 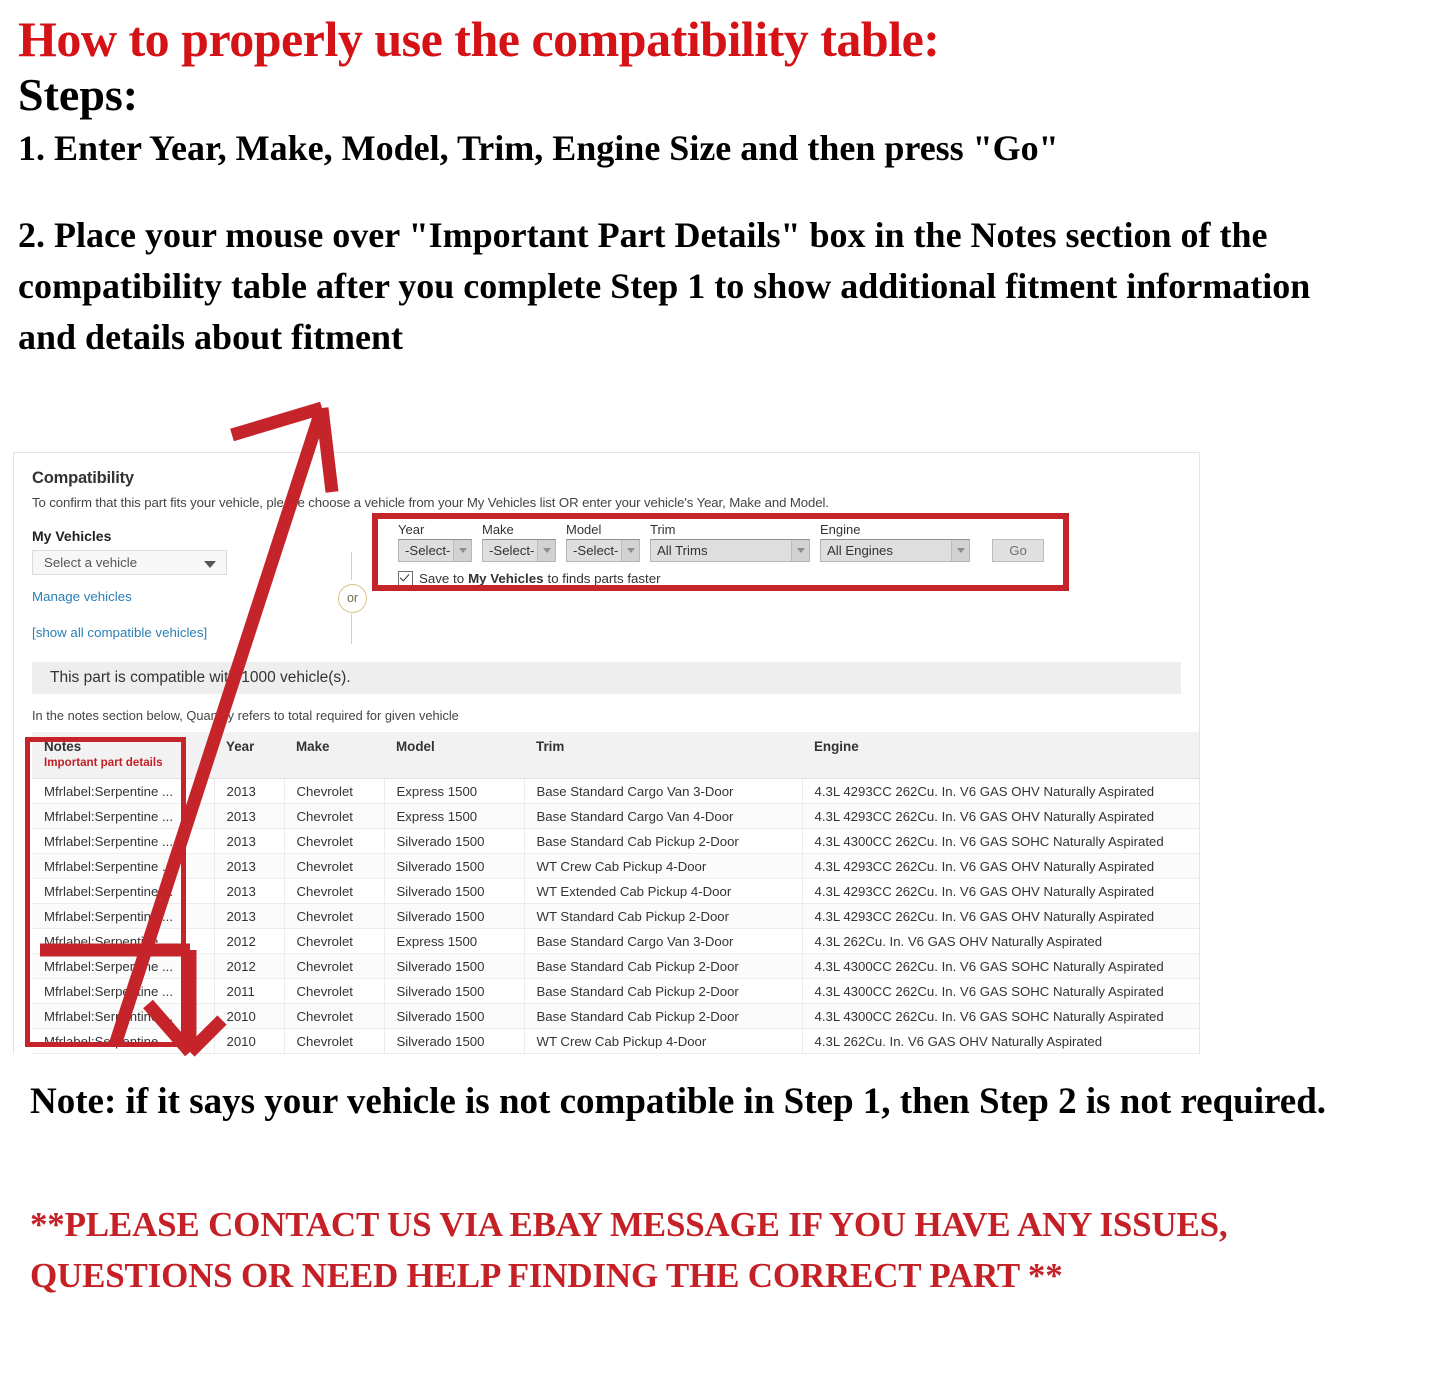 I want to click on cell-trim: WT Crew Cab Pickup 4-Door, so click(x=663, y=1041).